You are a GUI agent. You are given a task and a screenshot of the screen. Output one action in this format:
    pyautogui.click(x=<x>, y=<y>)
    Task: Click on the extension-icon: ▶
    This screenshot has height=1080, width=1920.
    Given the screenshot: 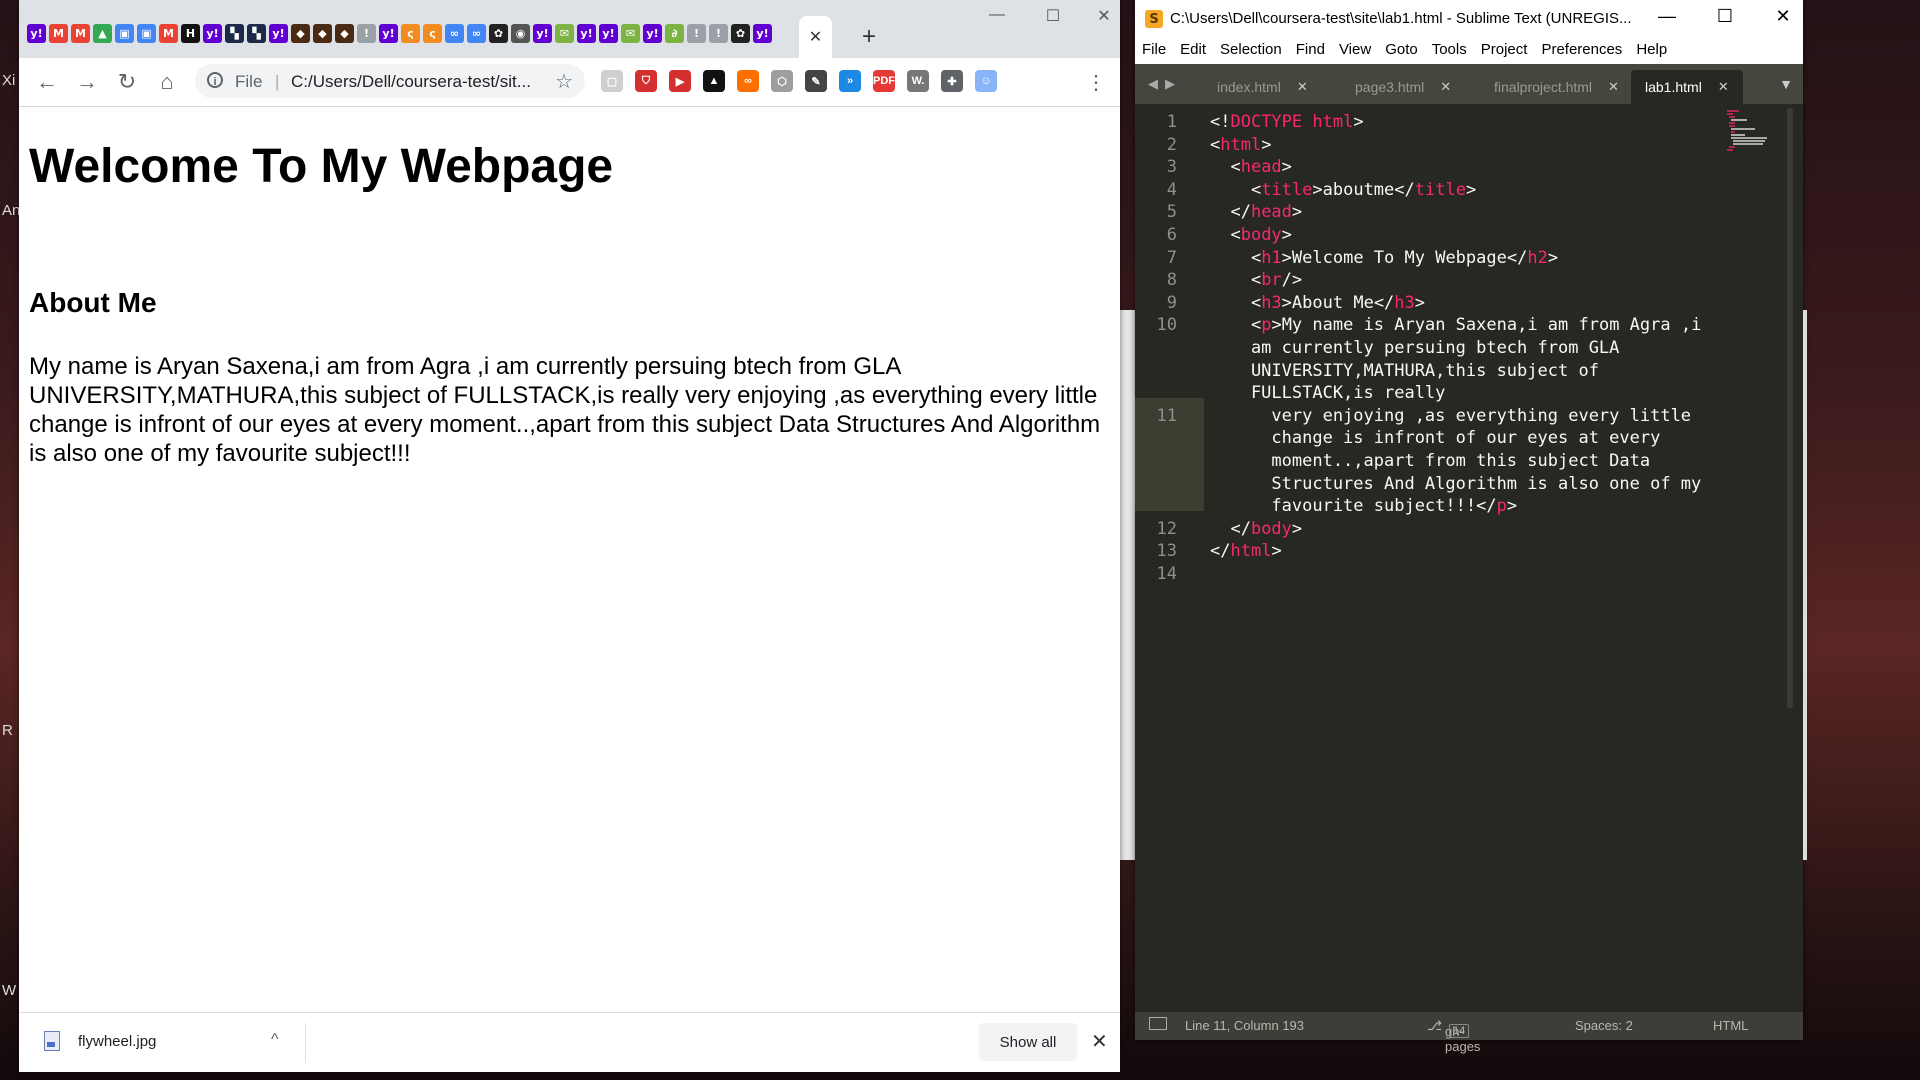 What is the action you would take?
    pyautogui.click(x=680, y=81)
    